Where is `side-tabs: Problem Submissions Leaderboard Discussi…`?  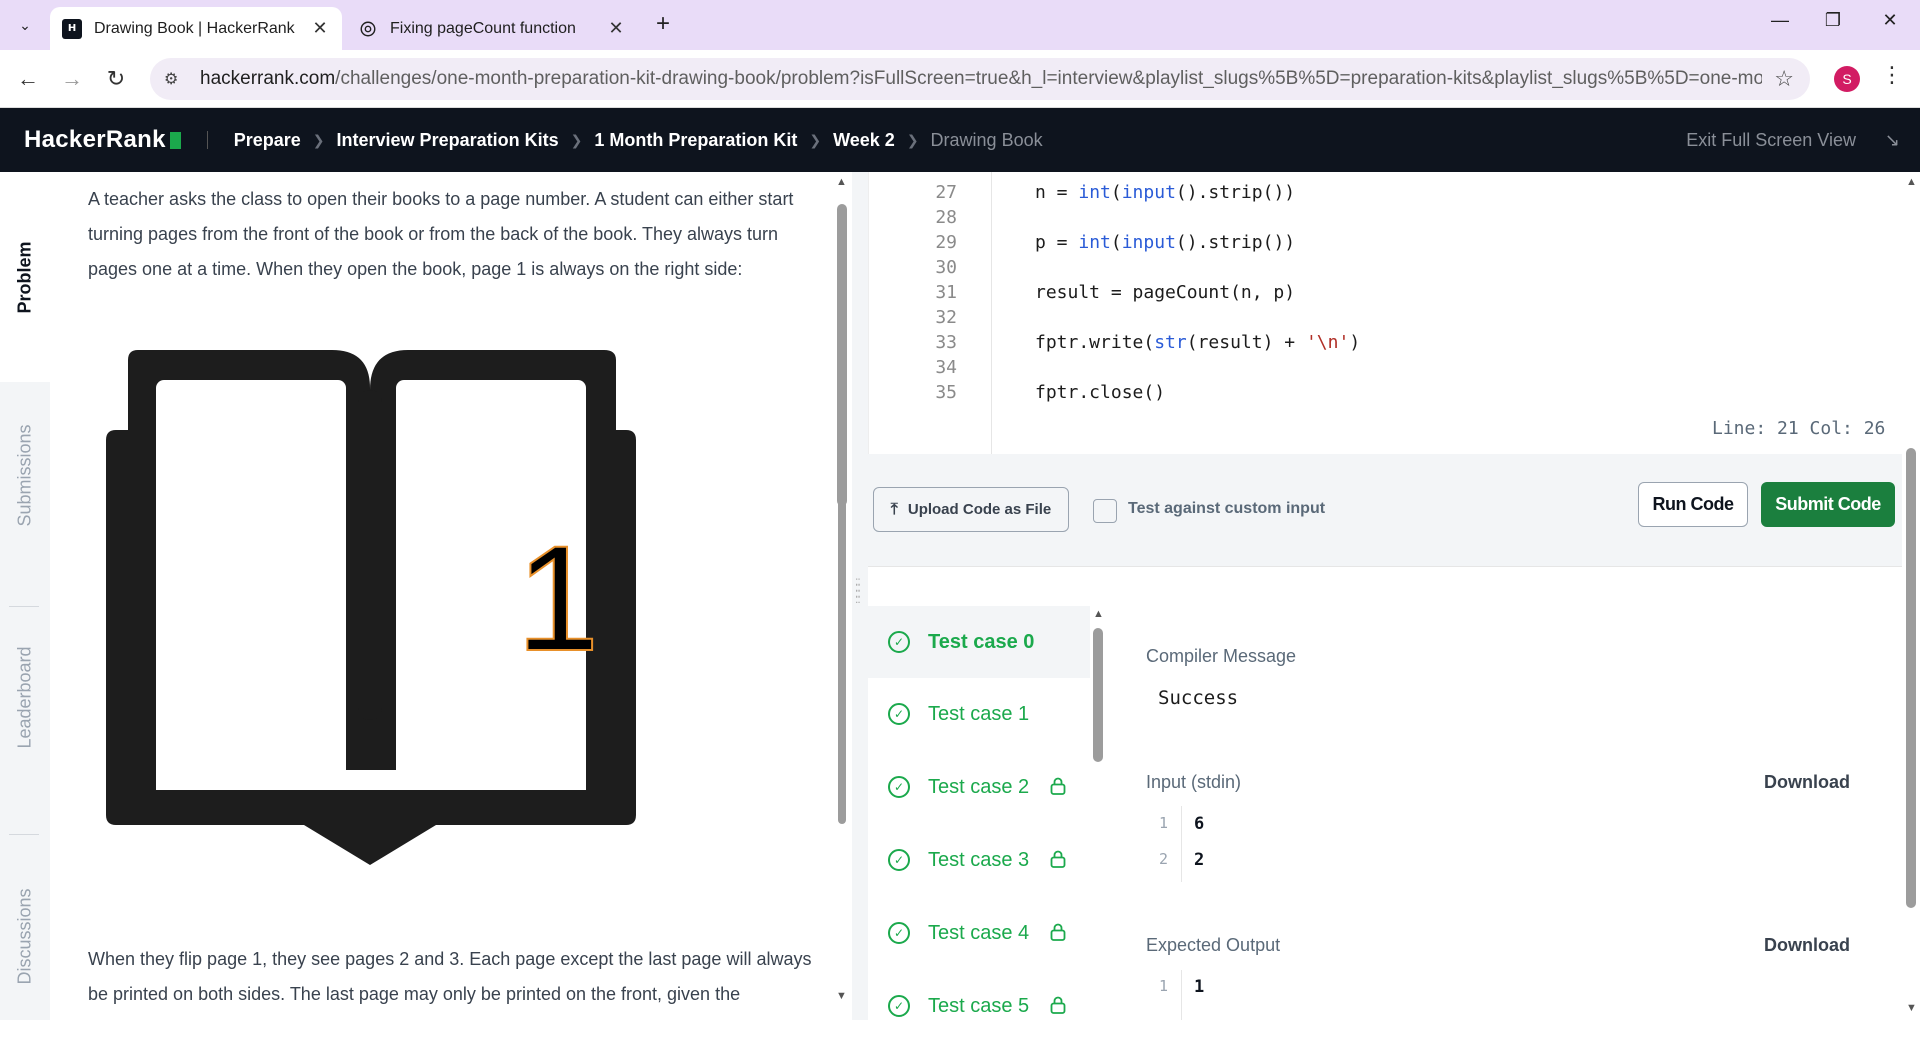 side-tabs: Problem Submissions Leaderboard Discussi… is located at coordinates (25, 596).